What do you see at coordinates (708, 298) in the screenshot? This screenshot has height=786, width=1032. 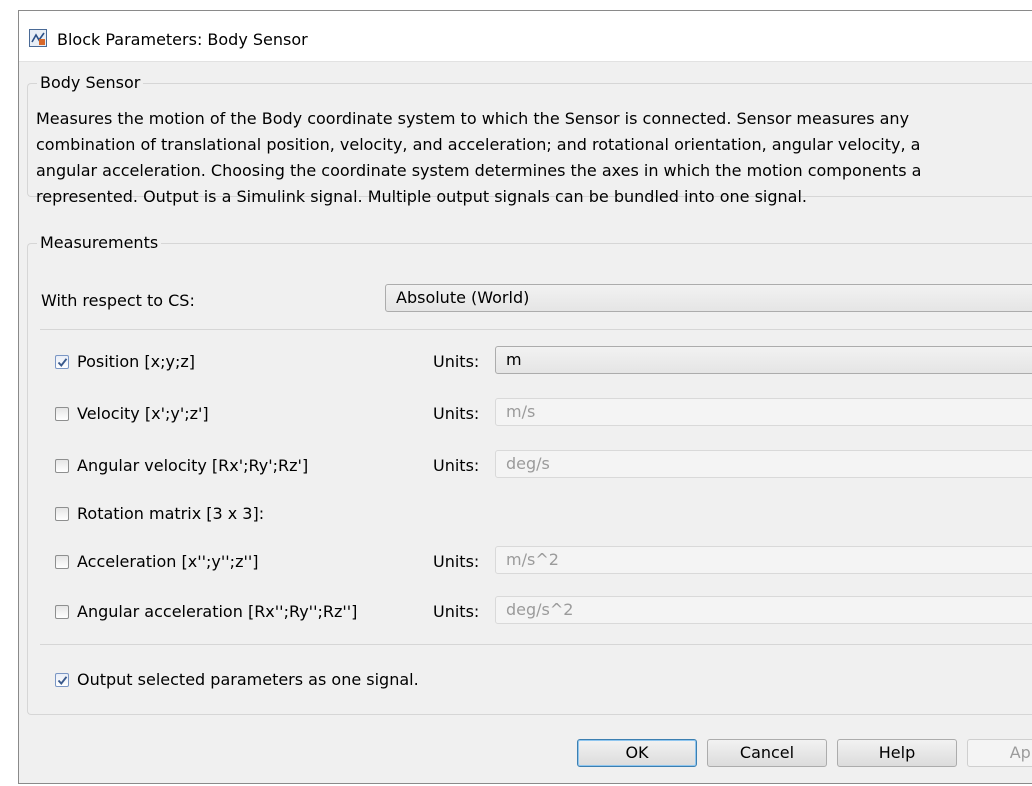 I see `cs-dropdown: Absolute (World)` at bounding box center [708, 298].